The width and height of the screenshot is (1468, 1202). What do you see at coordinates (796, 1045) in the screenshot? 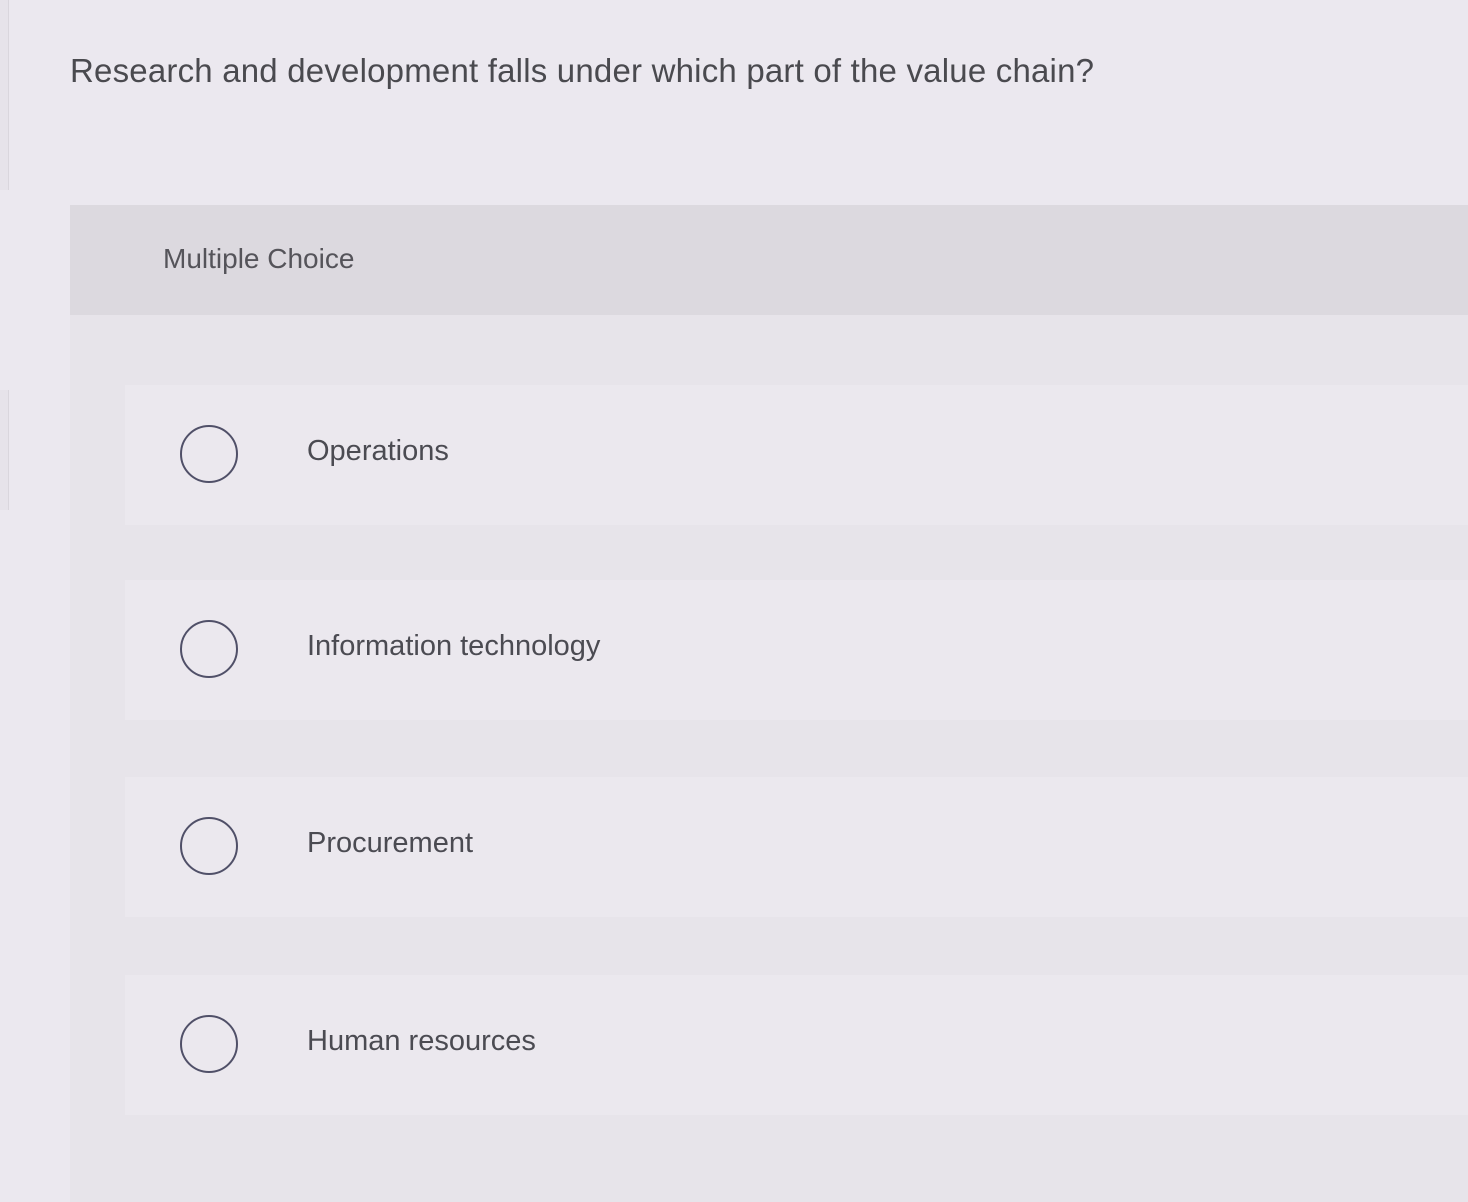
I see `choice-option-human-resources: Human resources` at bounding box center [796, 1045].